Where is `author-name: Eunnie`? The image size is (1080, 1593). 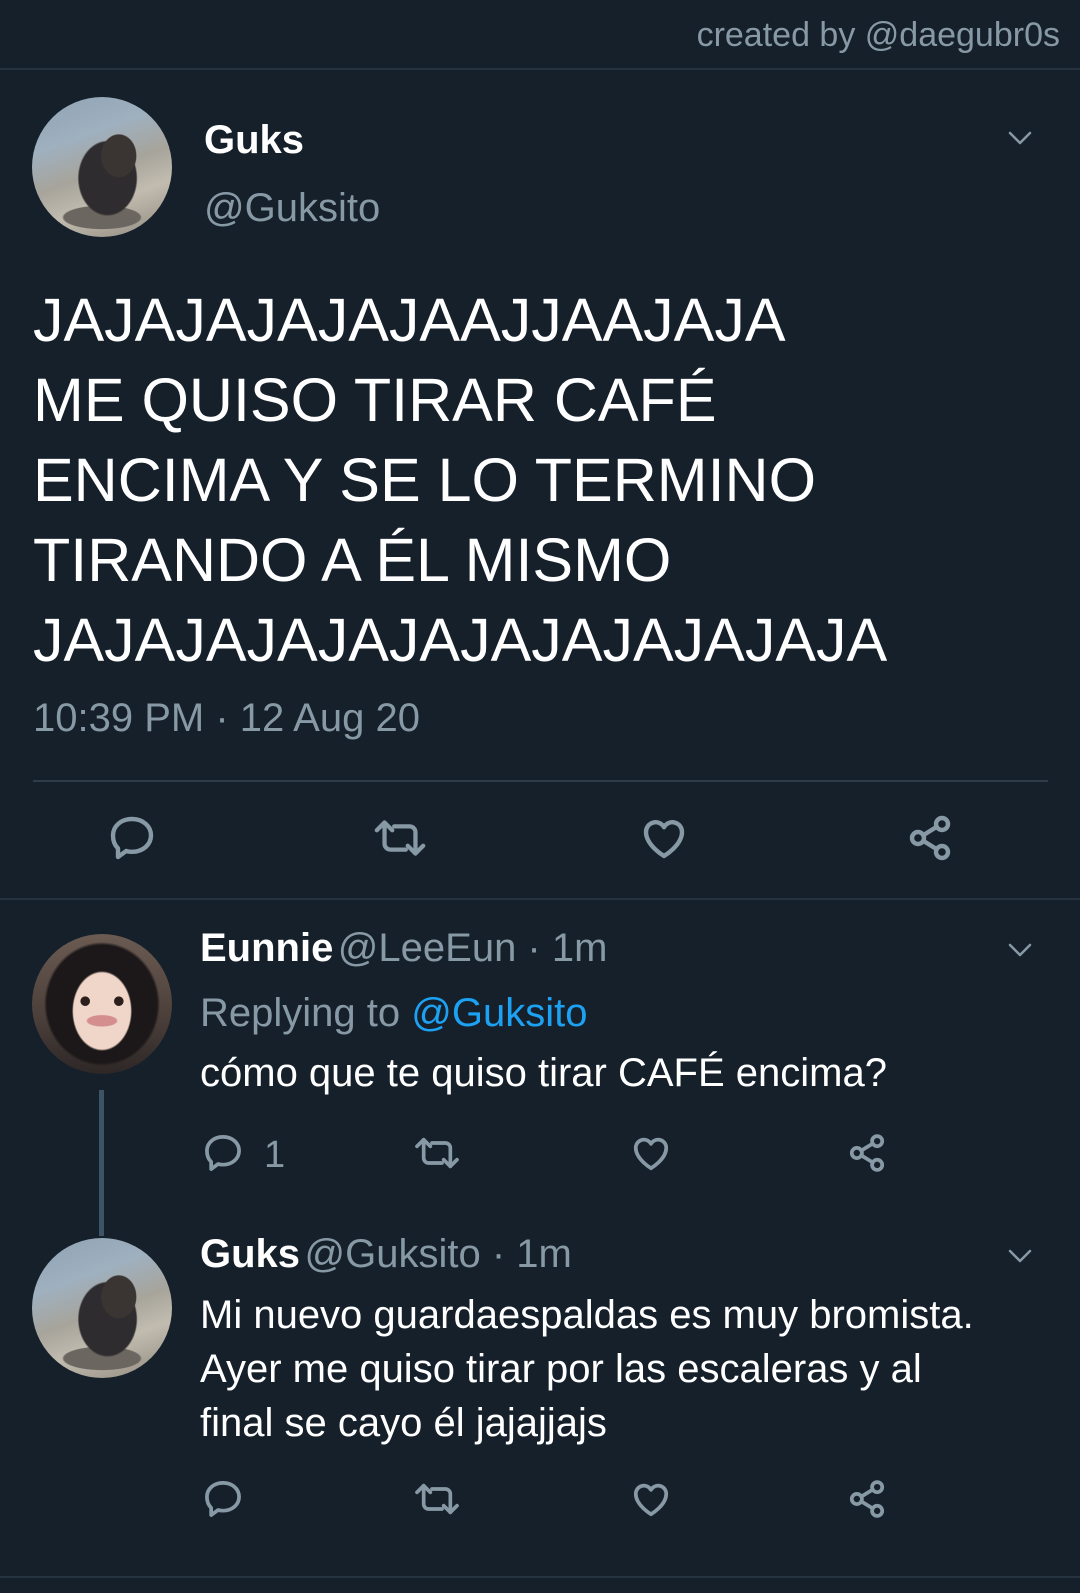 author-name: Eunnie is located at coordinates (266, 948).